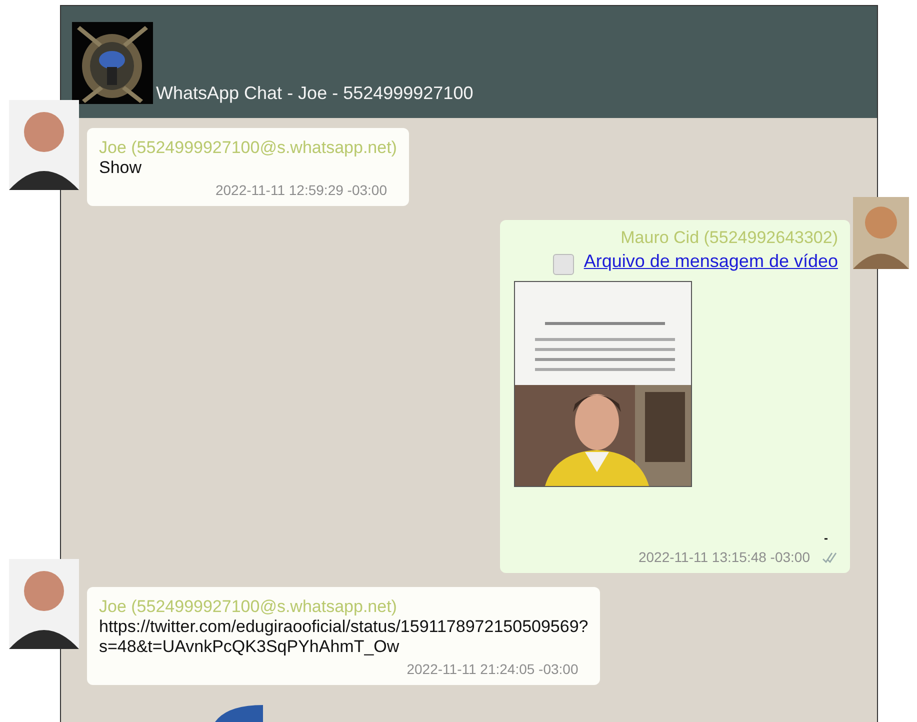 The width and height of the screenshot is (917, 722). What do you see at coordinates (121, 168) in the screenshot?
I see `message-text: Show` at bounding box center [121, 168].